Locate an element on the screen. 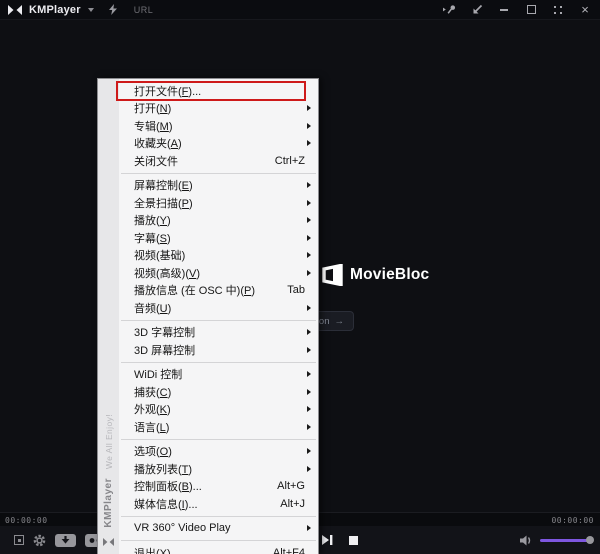 The width and height of the screenshot is (600, 554). menu-item-label: 专辑(M) is located at coordinates (153, 126).